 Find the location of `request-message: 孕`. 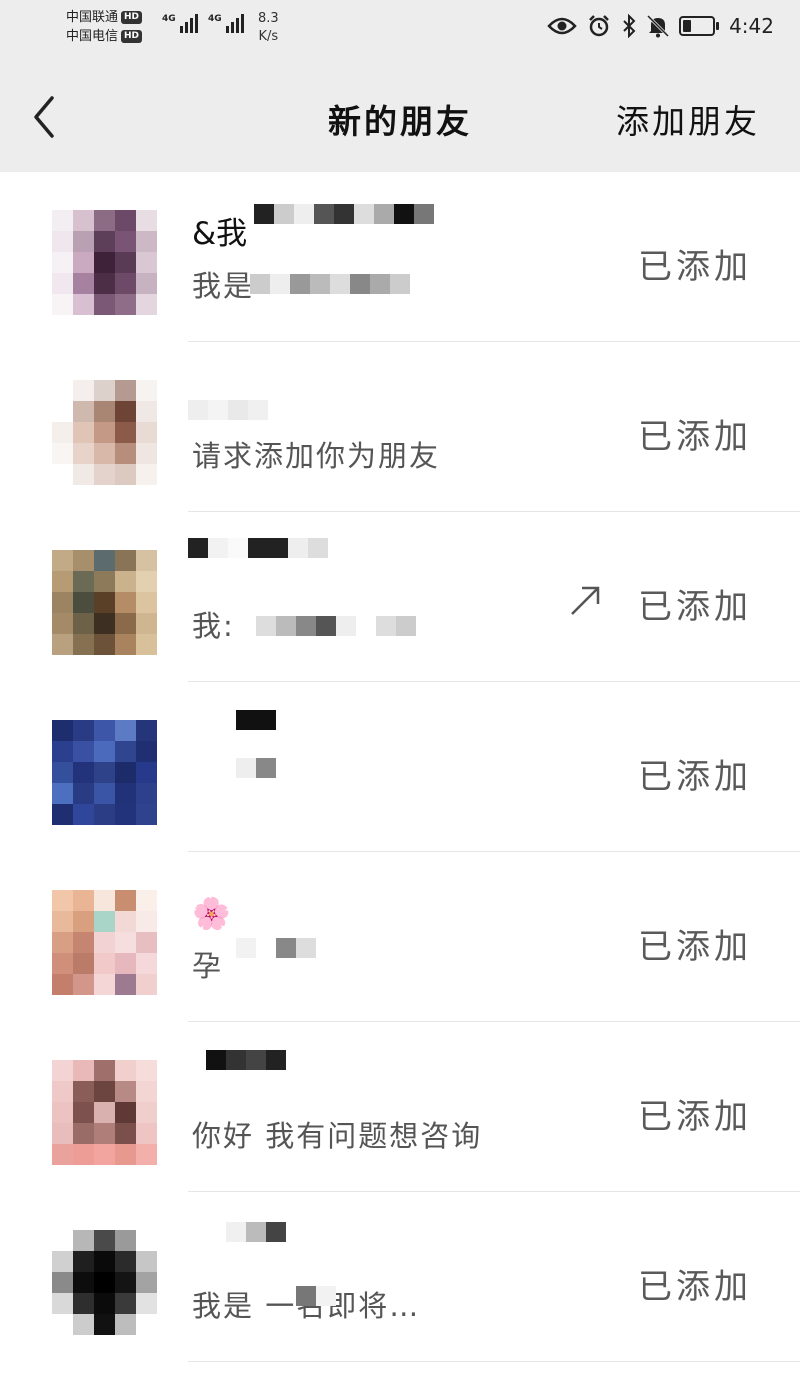

request-message: 孕 is located at coordinates (208, 966).